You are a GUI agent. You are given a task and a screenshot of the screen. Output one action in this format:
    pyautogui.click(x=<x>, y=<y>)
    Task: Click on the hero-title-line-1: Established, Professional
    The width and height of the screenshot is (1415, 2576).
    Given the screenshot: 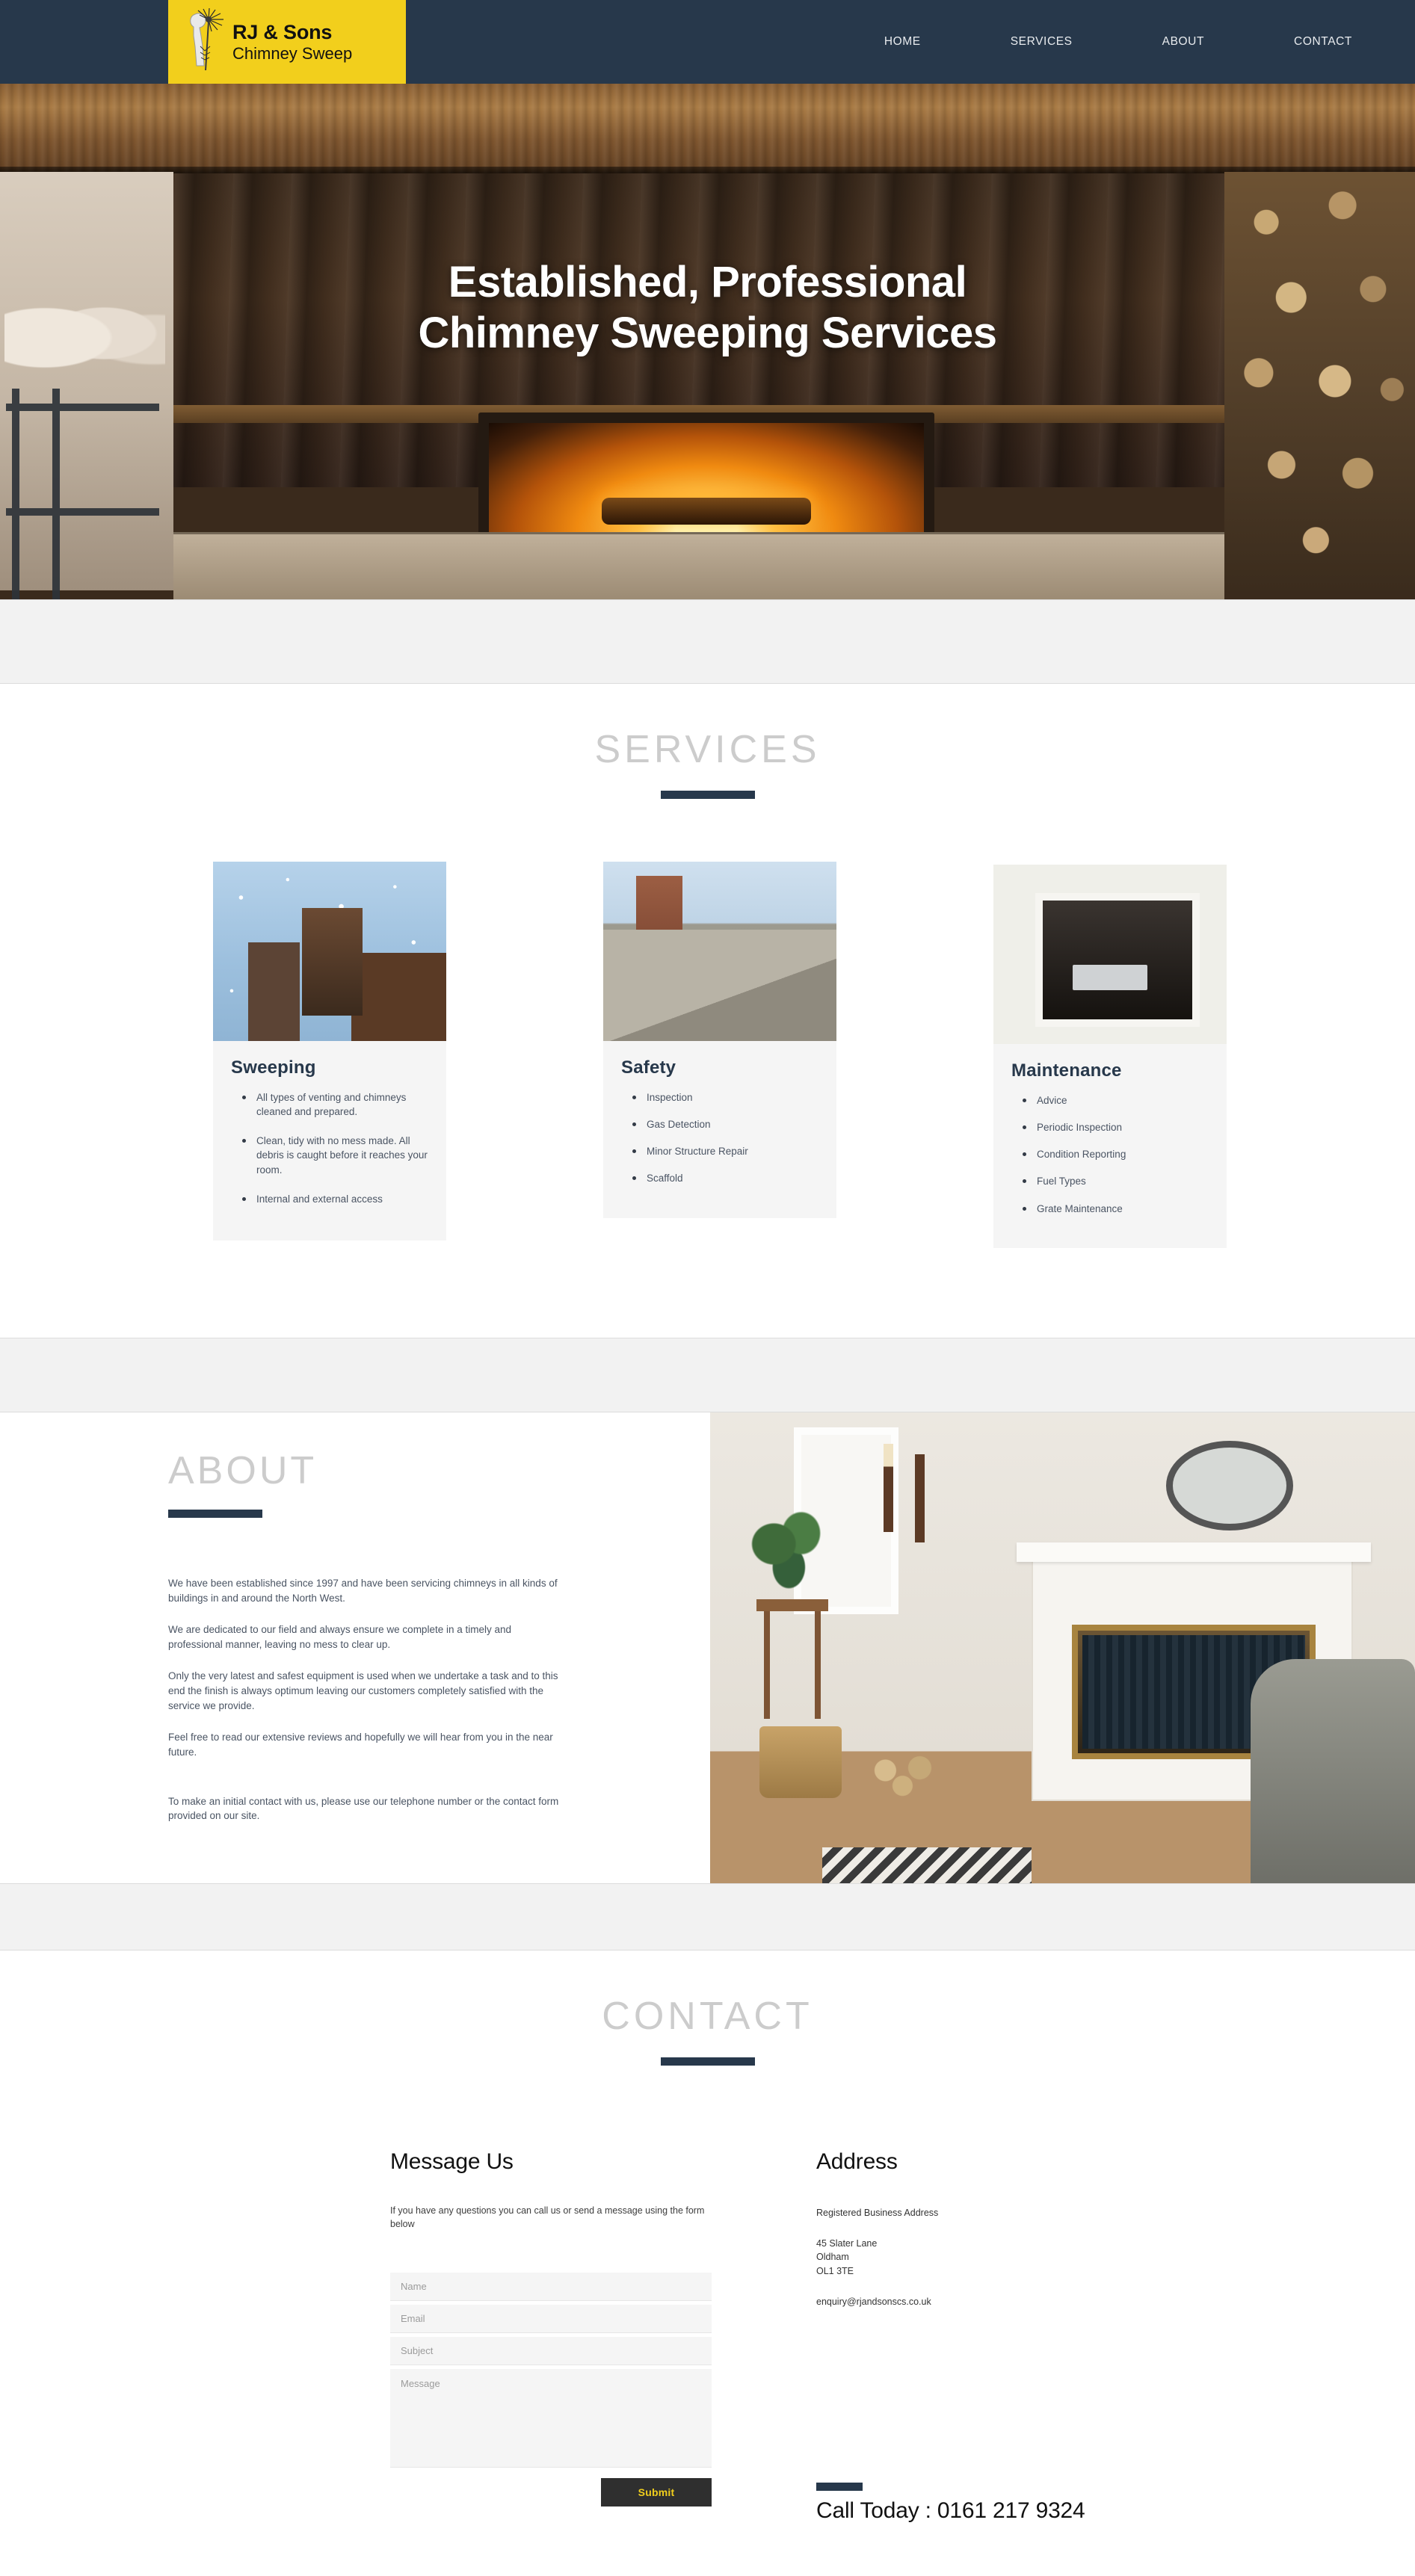 What is the action you would take?
    pyautogui.click(x=707, y=282)
    